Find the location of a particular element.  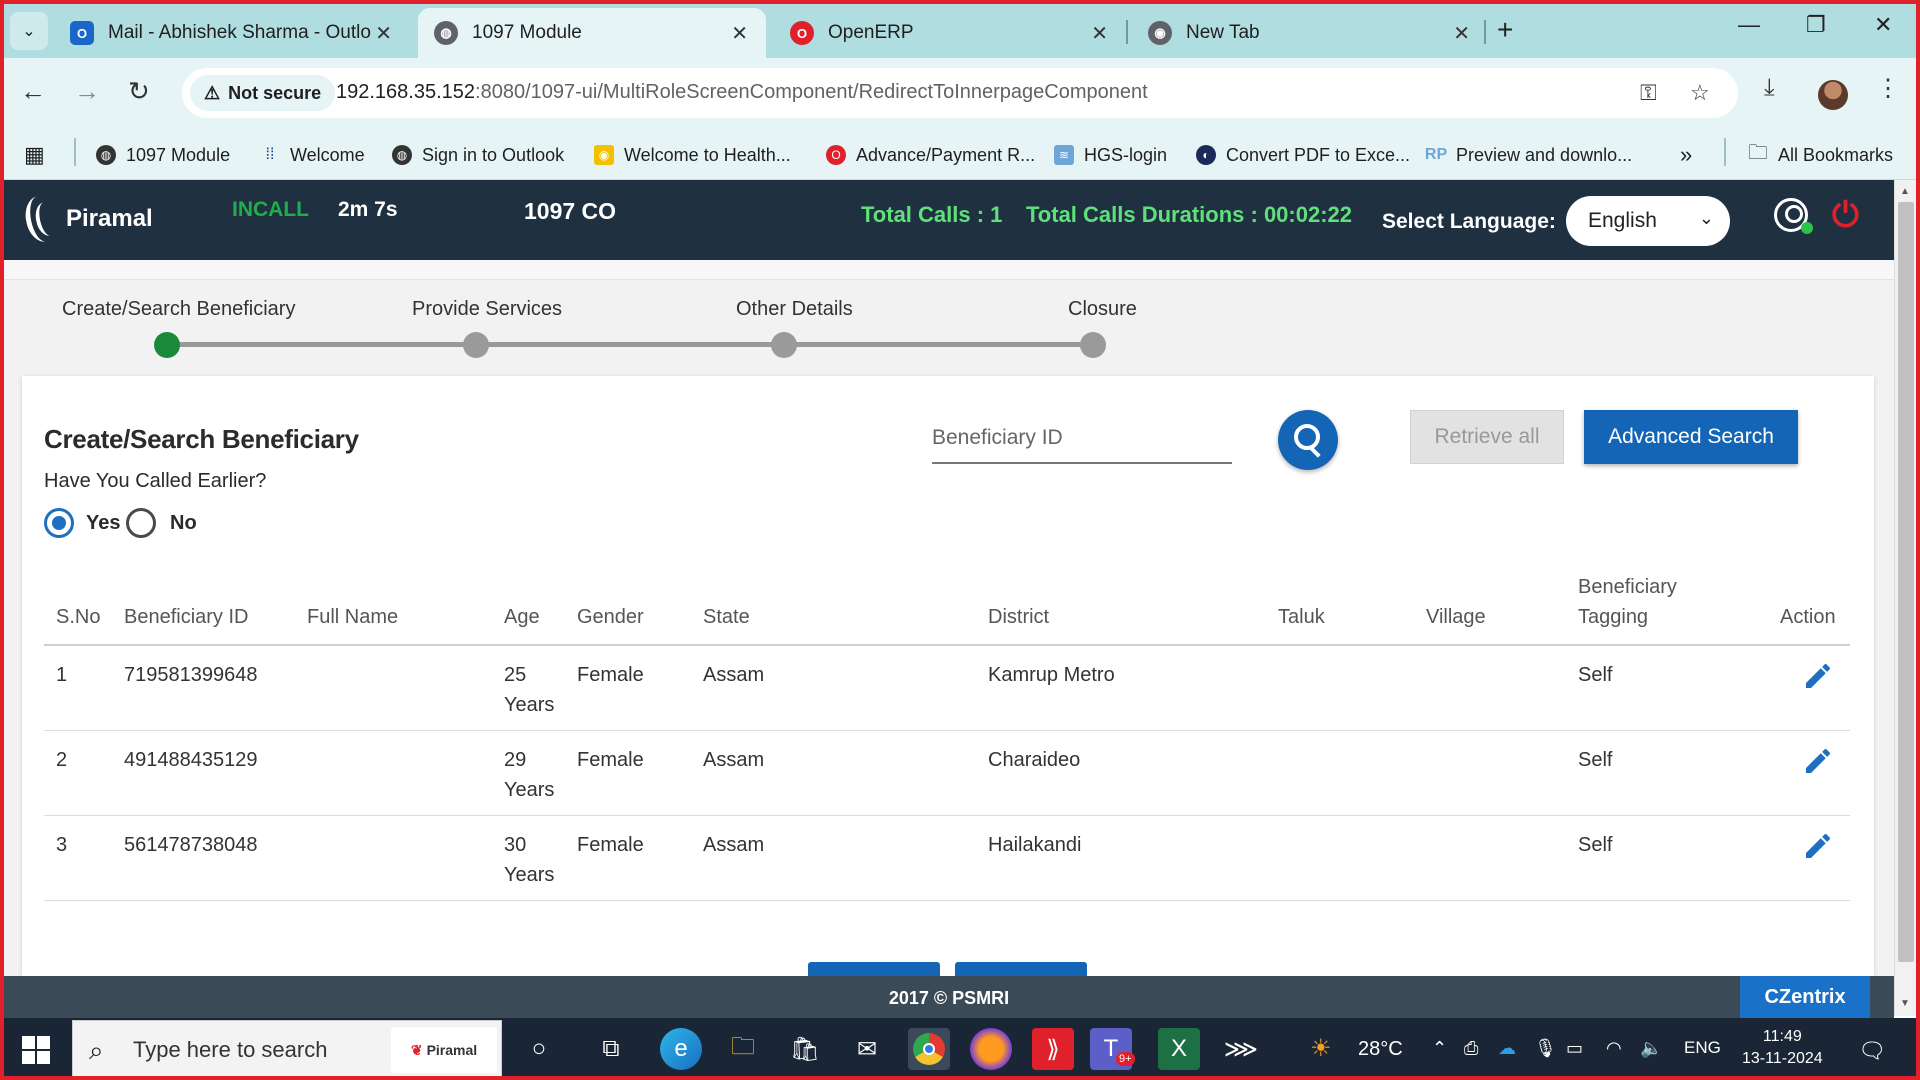

scroll-down-icon: ▼ is located at coordinates (1905, 1003).